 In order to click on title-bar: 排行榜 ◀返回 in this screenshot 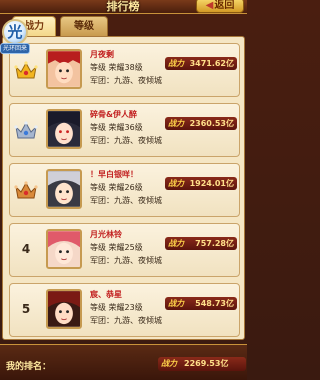, I will do `click(123, 7)`.